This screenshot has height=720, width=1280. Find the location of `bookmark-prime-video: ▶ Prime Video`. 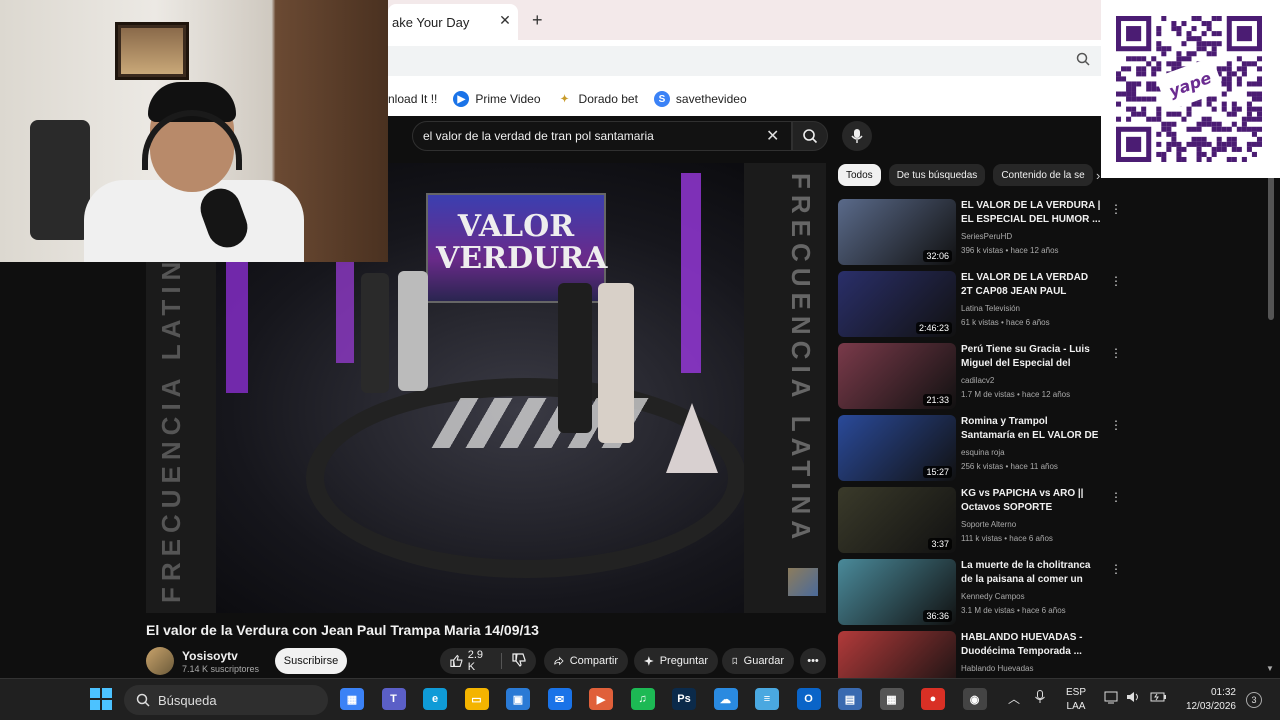

bookmark-prime-video: ▶ Prime Video is located at coordinates (497, 99).